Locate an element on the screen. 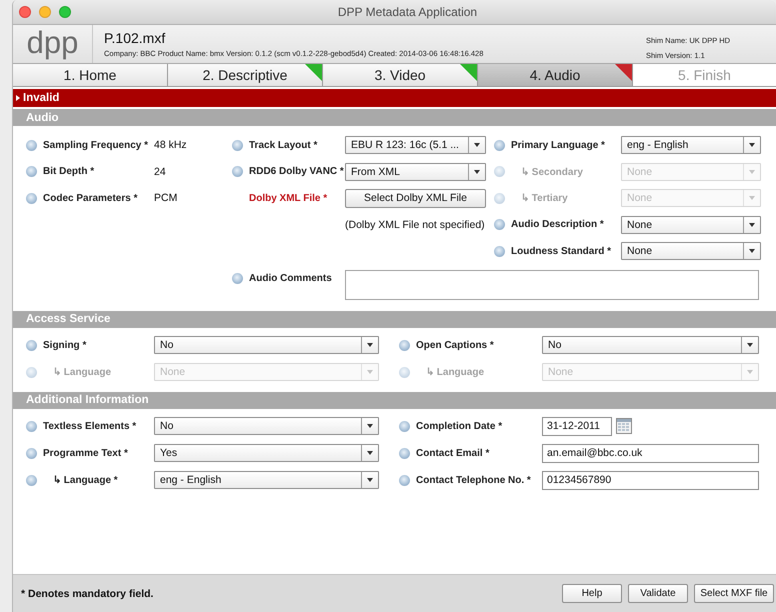 The height and width of the screenshot is (612, 776). field-label: Primary Language * is located at coordinates (558, 145).